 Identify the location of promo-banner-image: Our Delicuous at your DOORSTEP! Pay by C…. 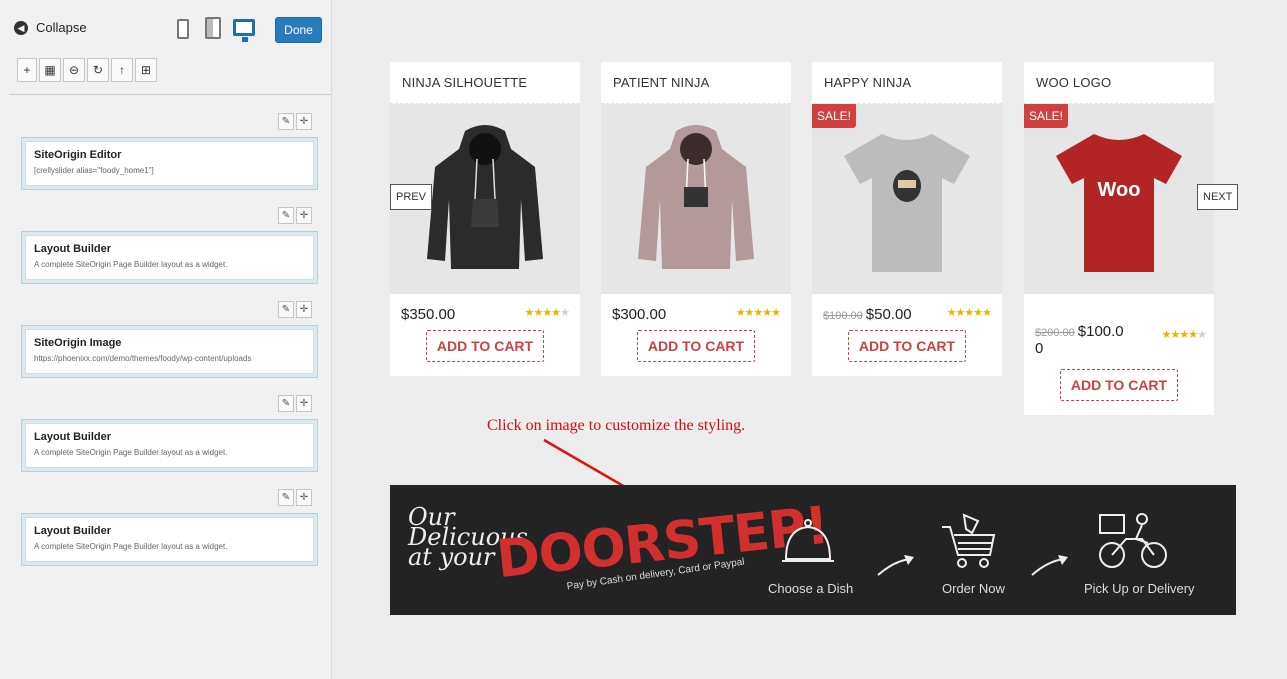
(813, 550).